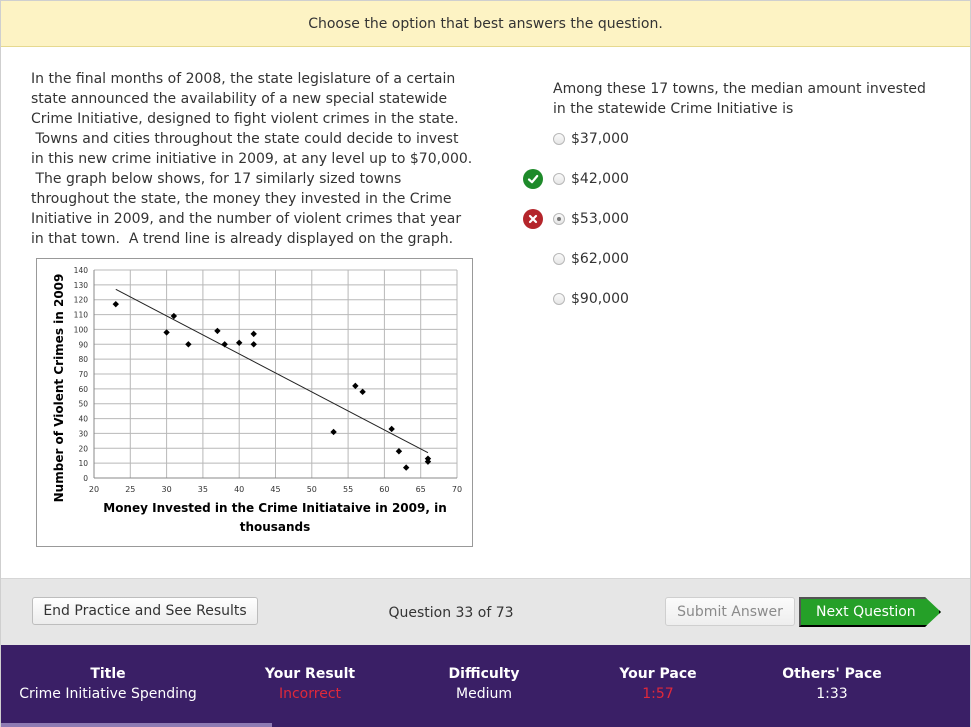 The width and height of the screenshot is (971, 727). I want to click on chart-ytick-label: 90, so click(83, 344).